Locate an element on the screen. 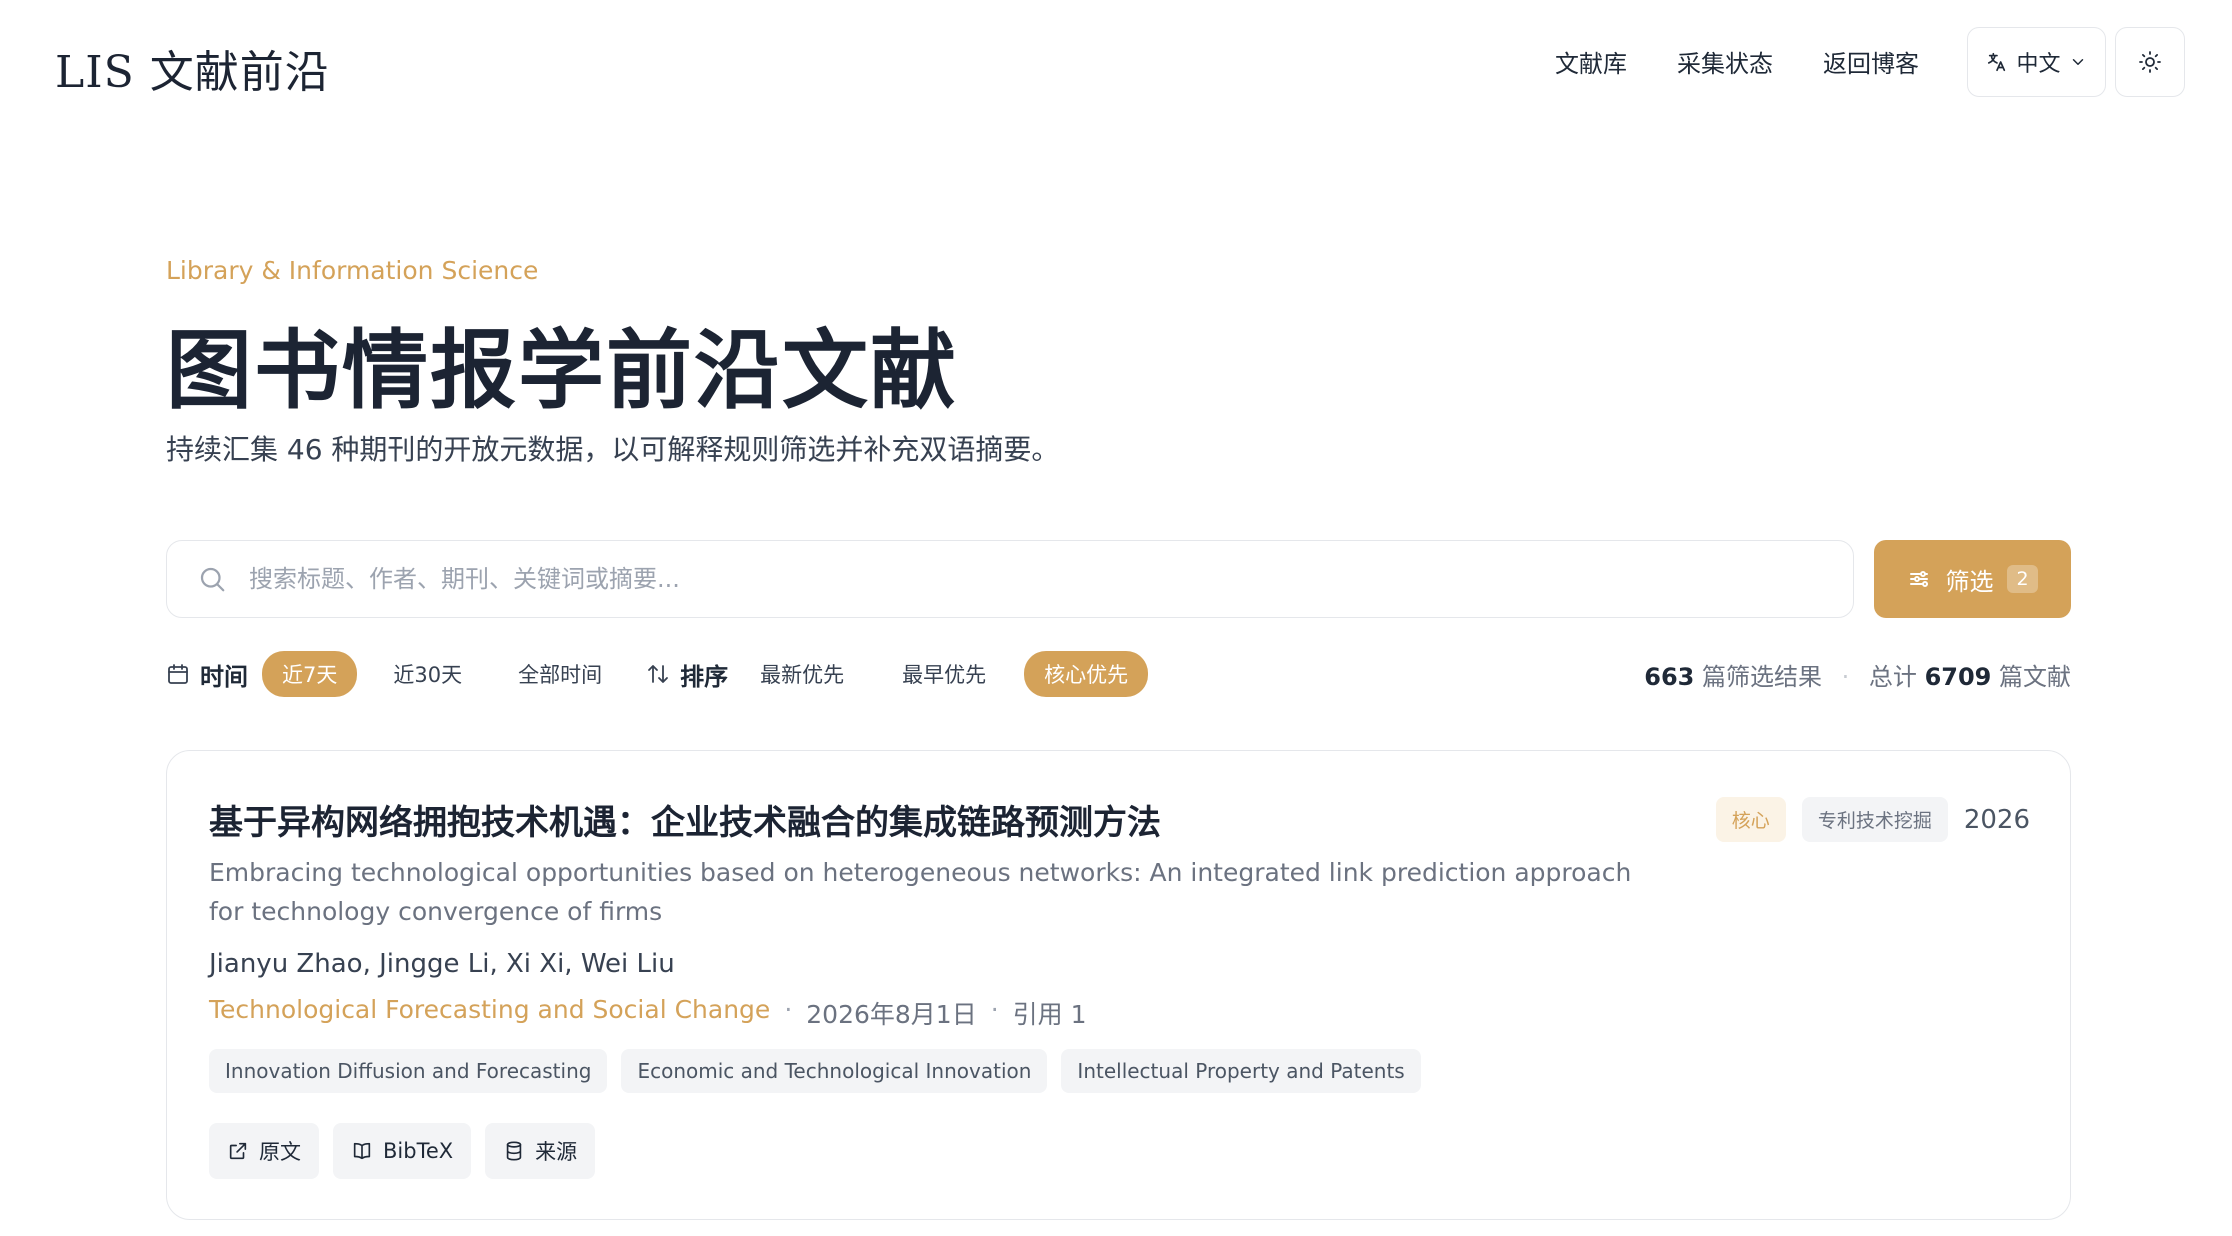  sort-arrows-icon is located at coordinates (658, 674).